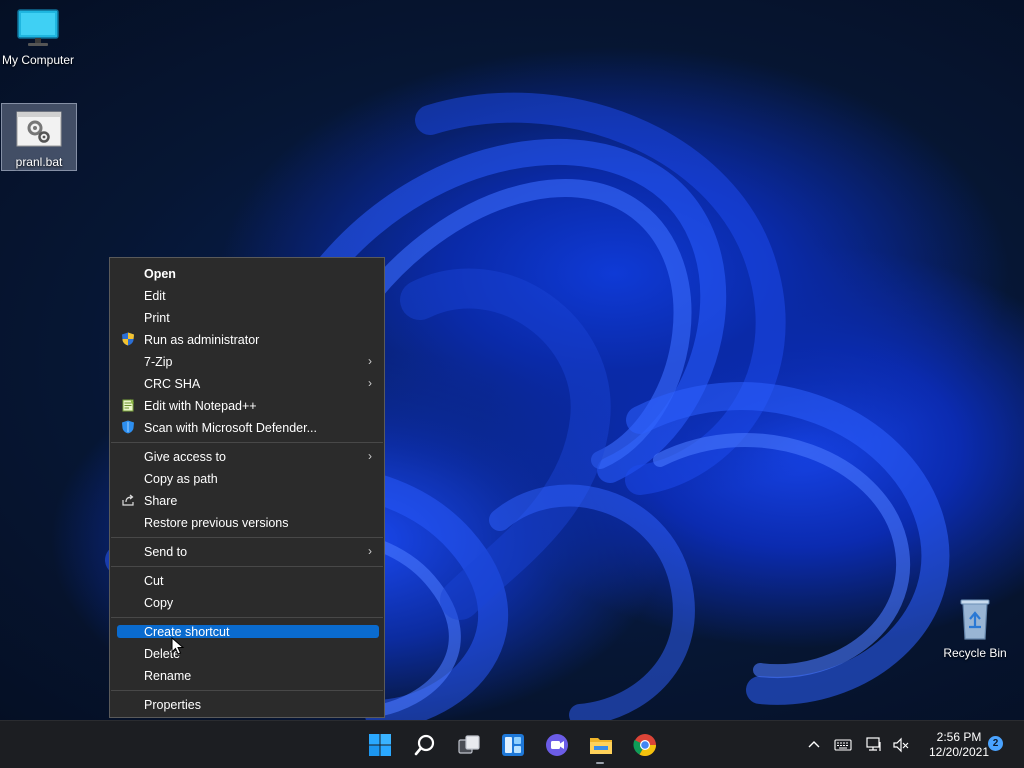  I want to click on menu-item-label: Properties, so click(172, 705).